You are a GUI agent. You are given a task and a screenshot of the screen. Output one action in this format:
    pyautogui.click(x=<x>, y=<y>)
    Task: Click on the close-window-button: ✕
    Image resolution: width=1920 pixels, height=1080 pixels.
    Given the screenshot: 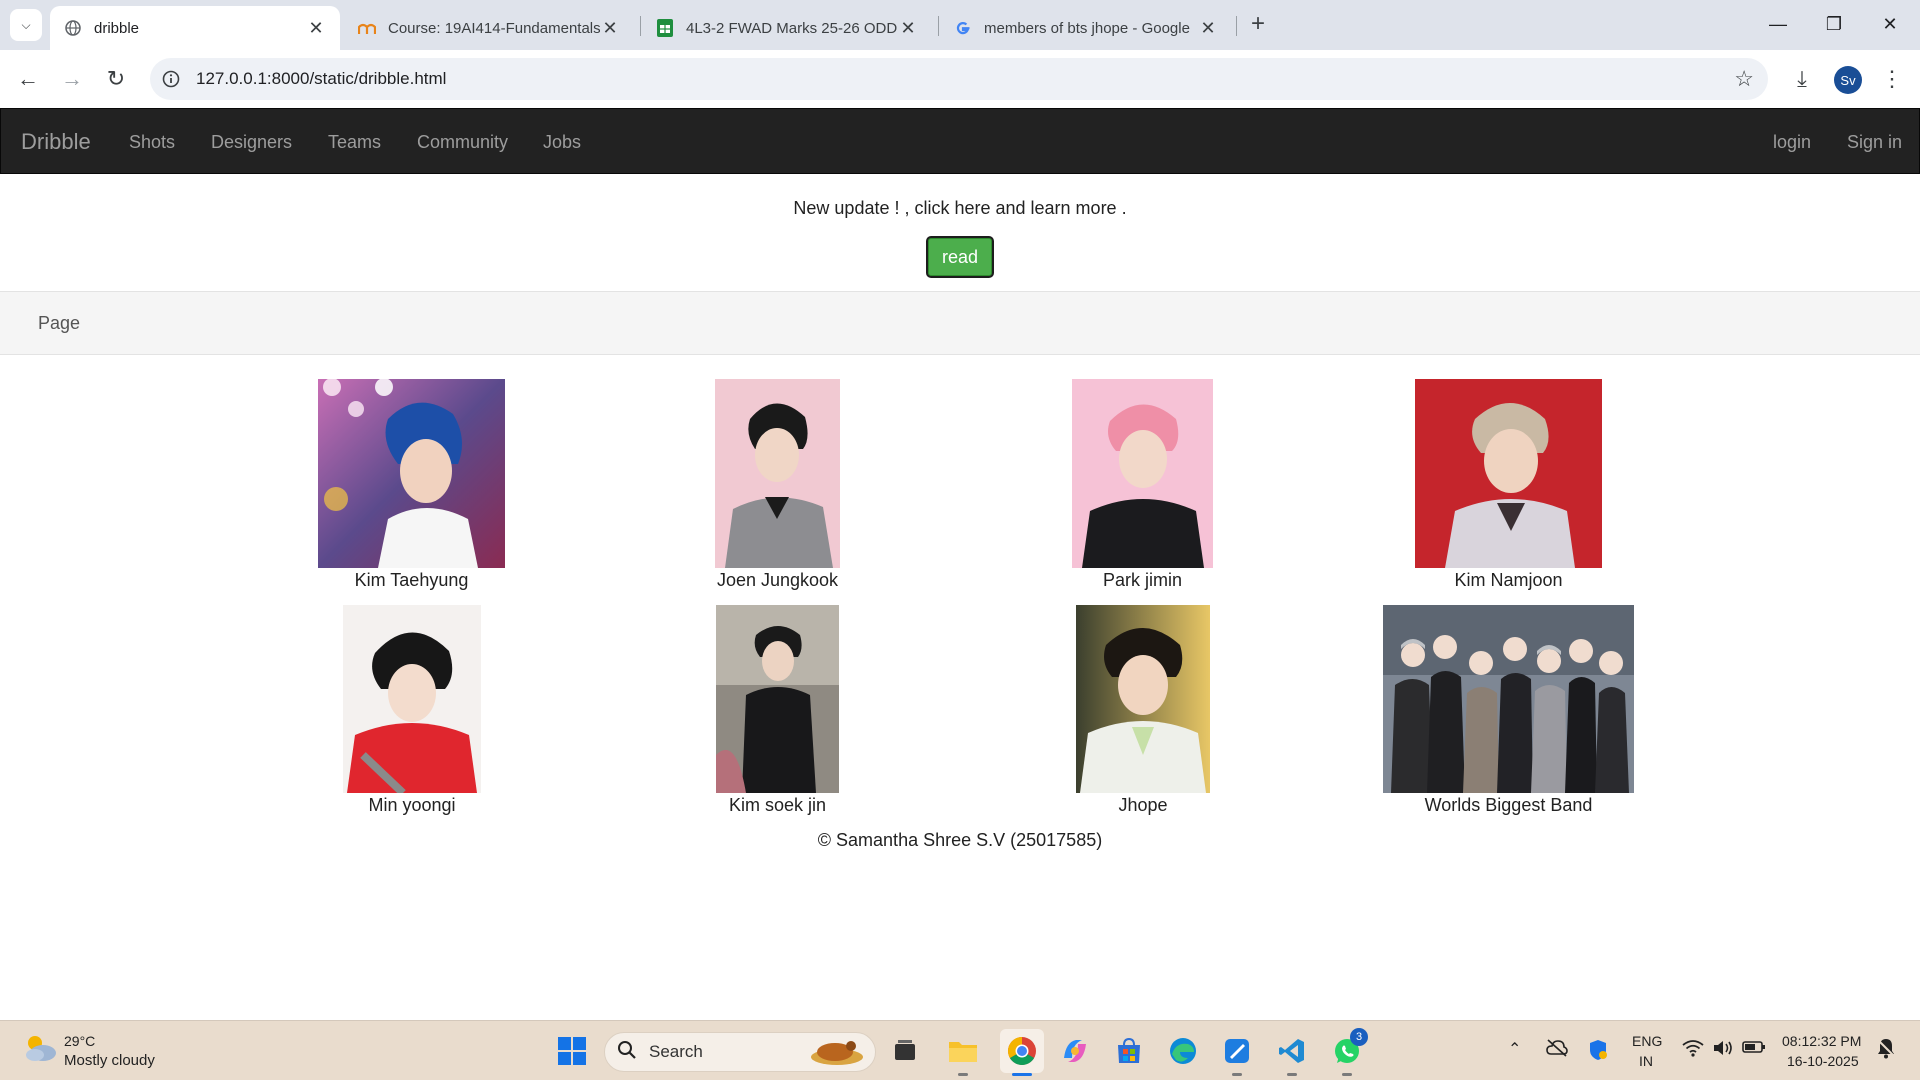 What is the action you would take?
    pyautogui.click(x=1890, y=24)
    